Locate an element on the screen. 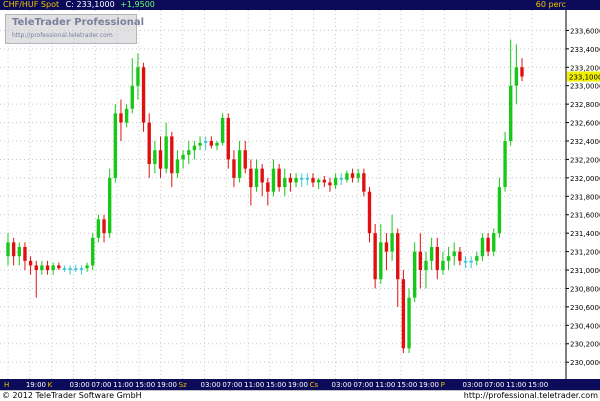  brand-name: TeleTrader Professional is located at coordinates (78, 22).